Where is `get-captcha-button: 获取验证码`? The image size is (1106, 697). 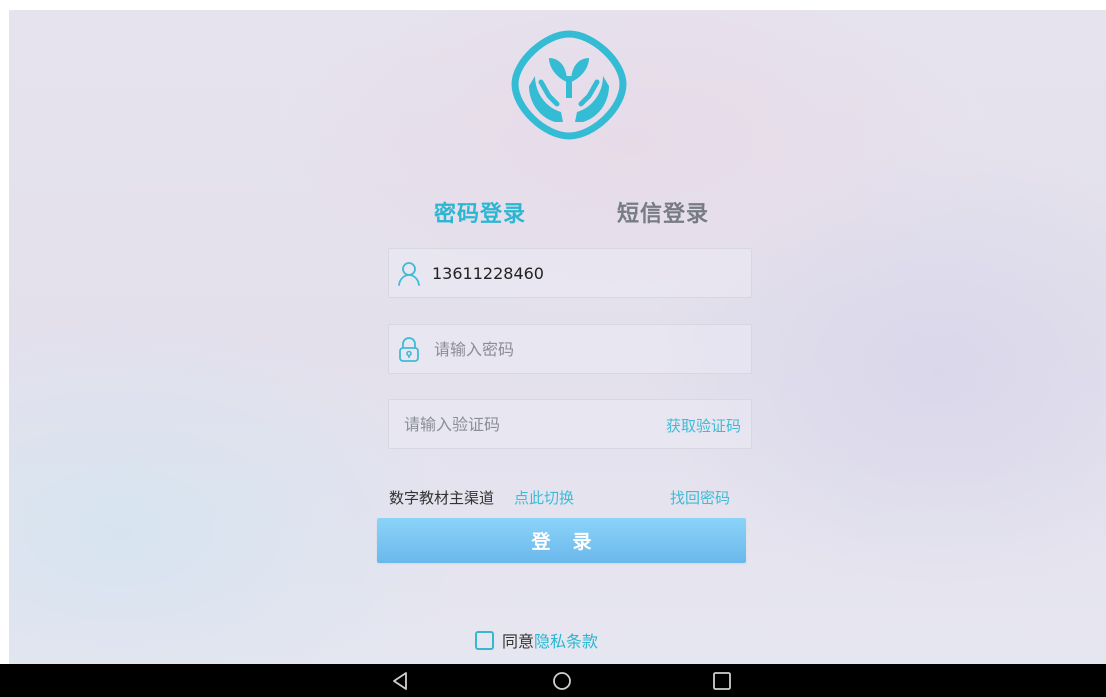
get-captcha-button: 获取验证码 is located at coordinates (703, 425).